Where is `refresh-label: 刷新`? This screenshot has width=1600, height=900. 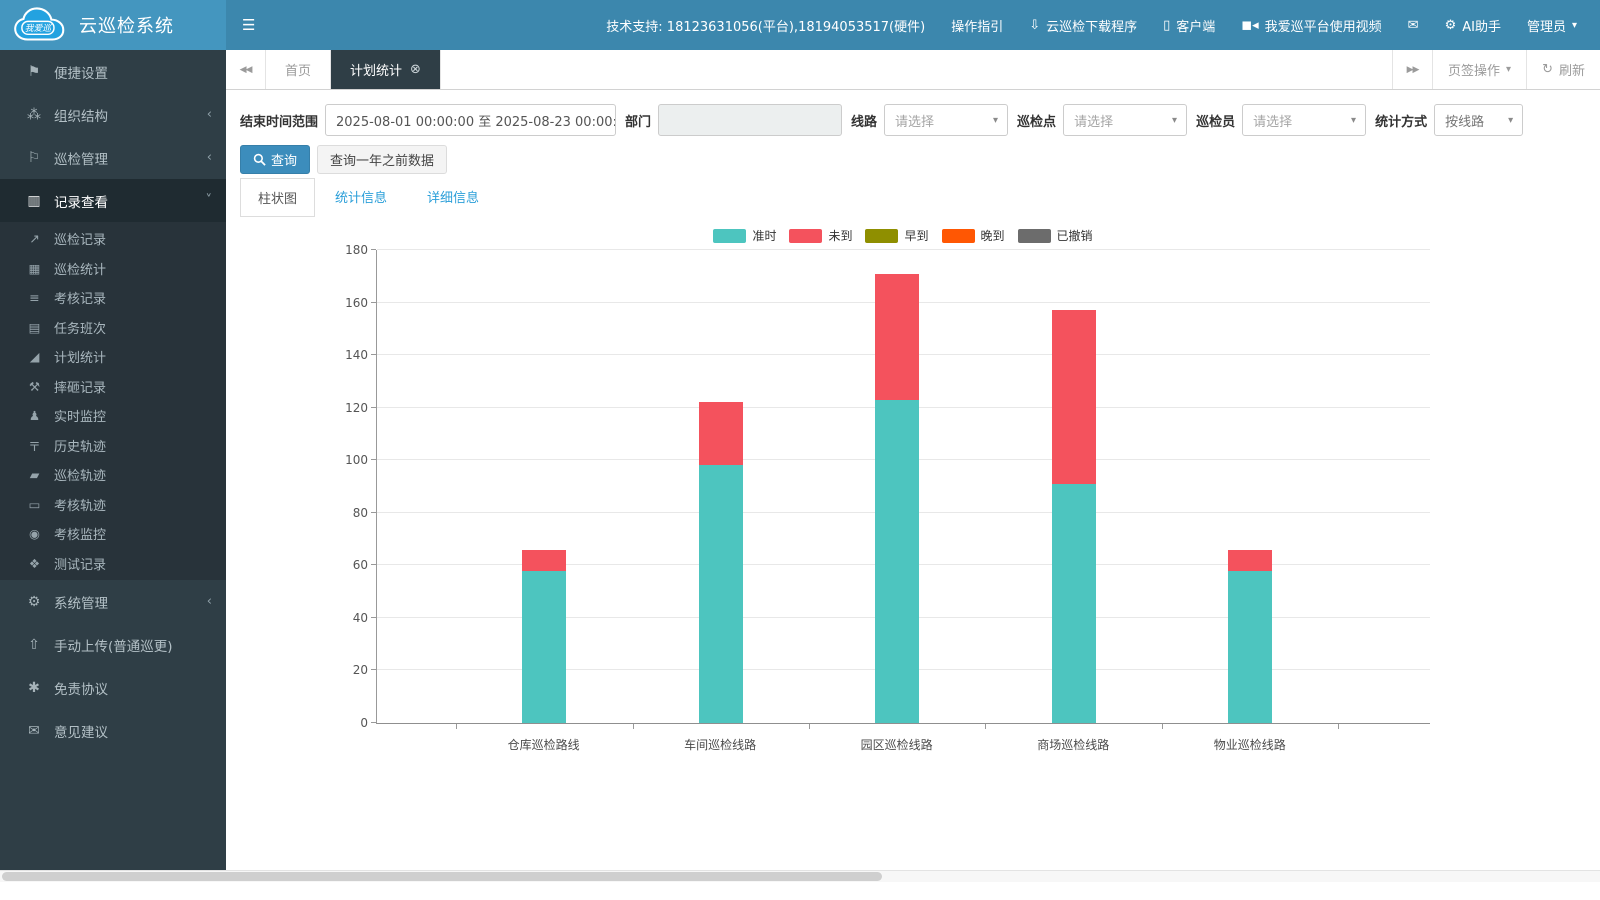
refresh-label: 刷新 is located at coordinates (1571, 71).